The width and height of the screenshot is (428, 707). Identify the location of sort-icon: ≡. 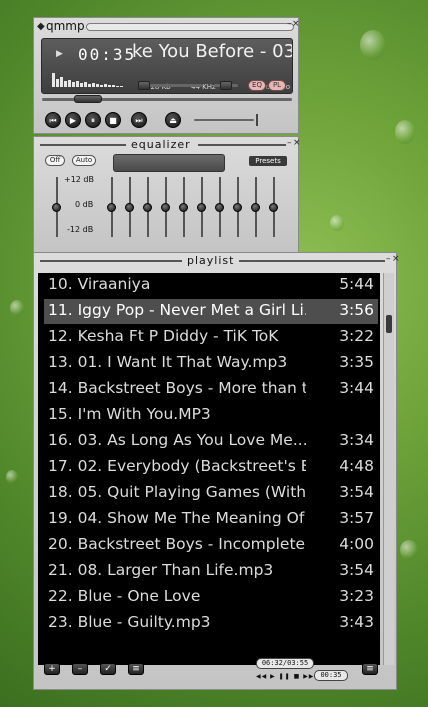
(136, 669).